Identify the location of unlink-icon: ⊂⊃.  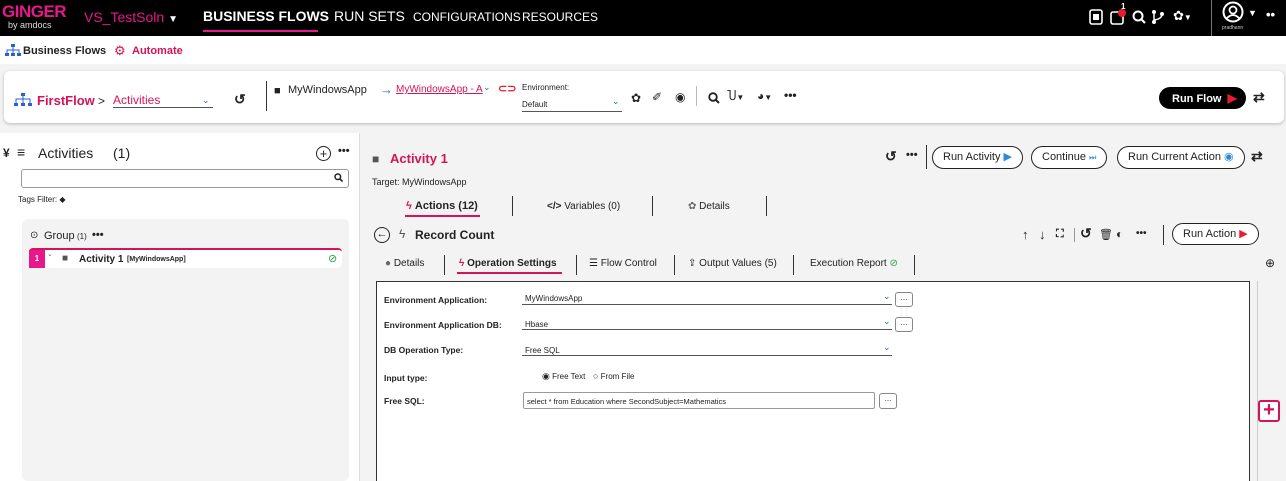
(507, 88).